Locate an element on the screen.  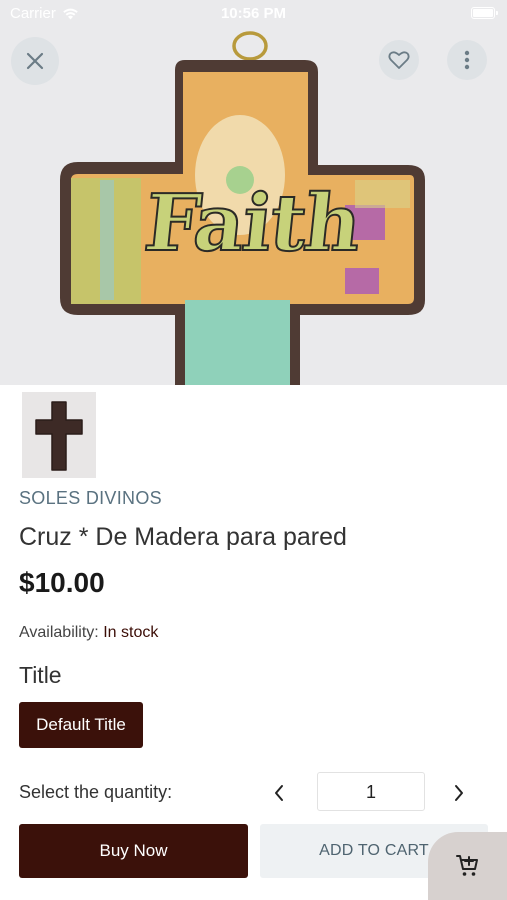
quantity-increase-button is located at coordinates (459, 793).